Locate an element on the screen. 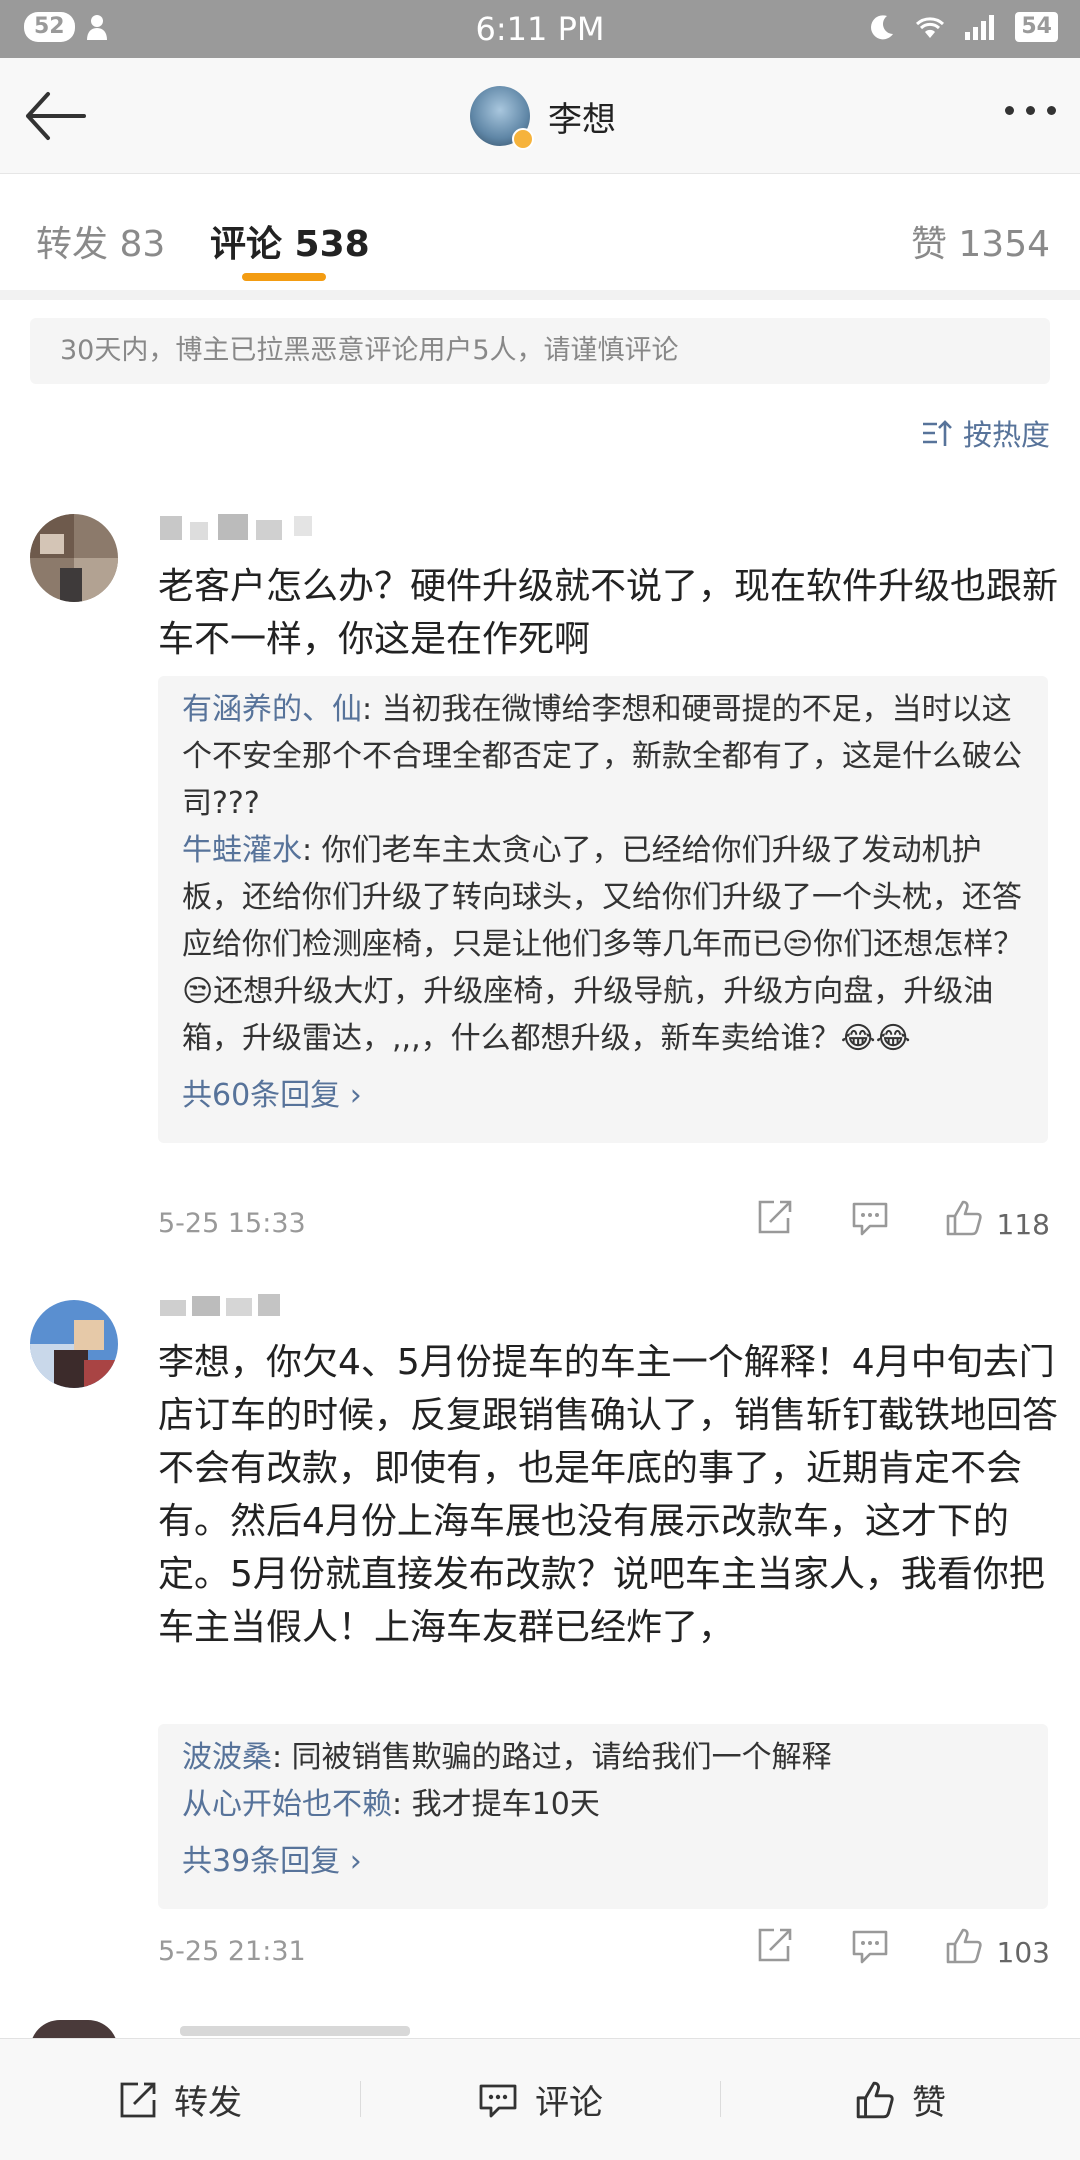  verified-badge-icon is located at coordinates (523, 139).